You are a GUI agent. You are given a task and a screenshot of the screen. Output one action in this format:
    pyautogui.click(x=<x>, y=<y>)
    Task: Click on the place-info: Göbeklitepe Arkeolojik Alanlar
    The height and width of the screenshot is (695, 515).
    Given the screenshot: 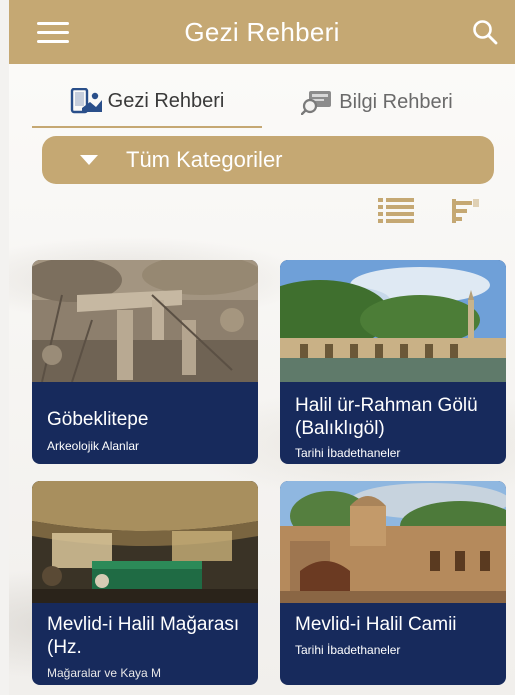 What is the action you would take?
    pyautogui.click(x=145, y=423)
    